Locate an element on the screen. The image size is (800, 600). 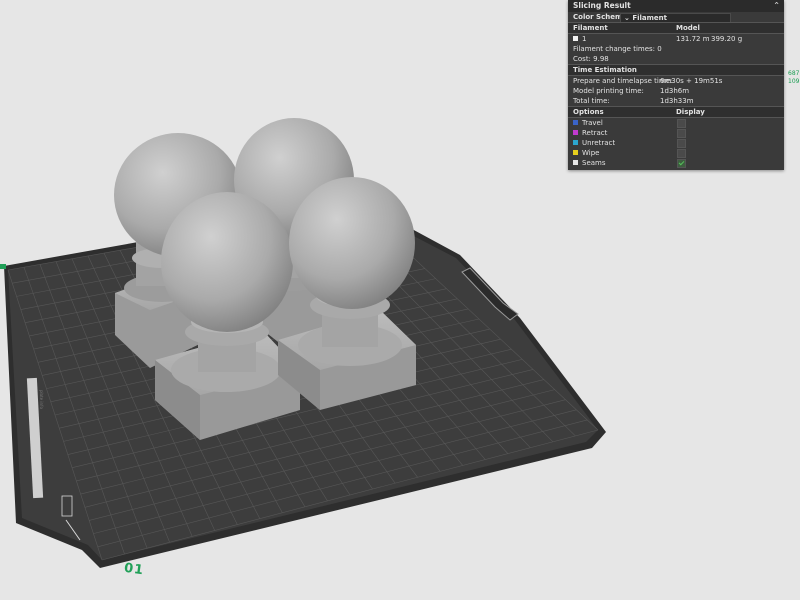
panel-title: Slicing Result is located at coordinates (602, 5).